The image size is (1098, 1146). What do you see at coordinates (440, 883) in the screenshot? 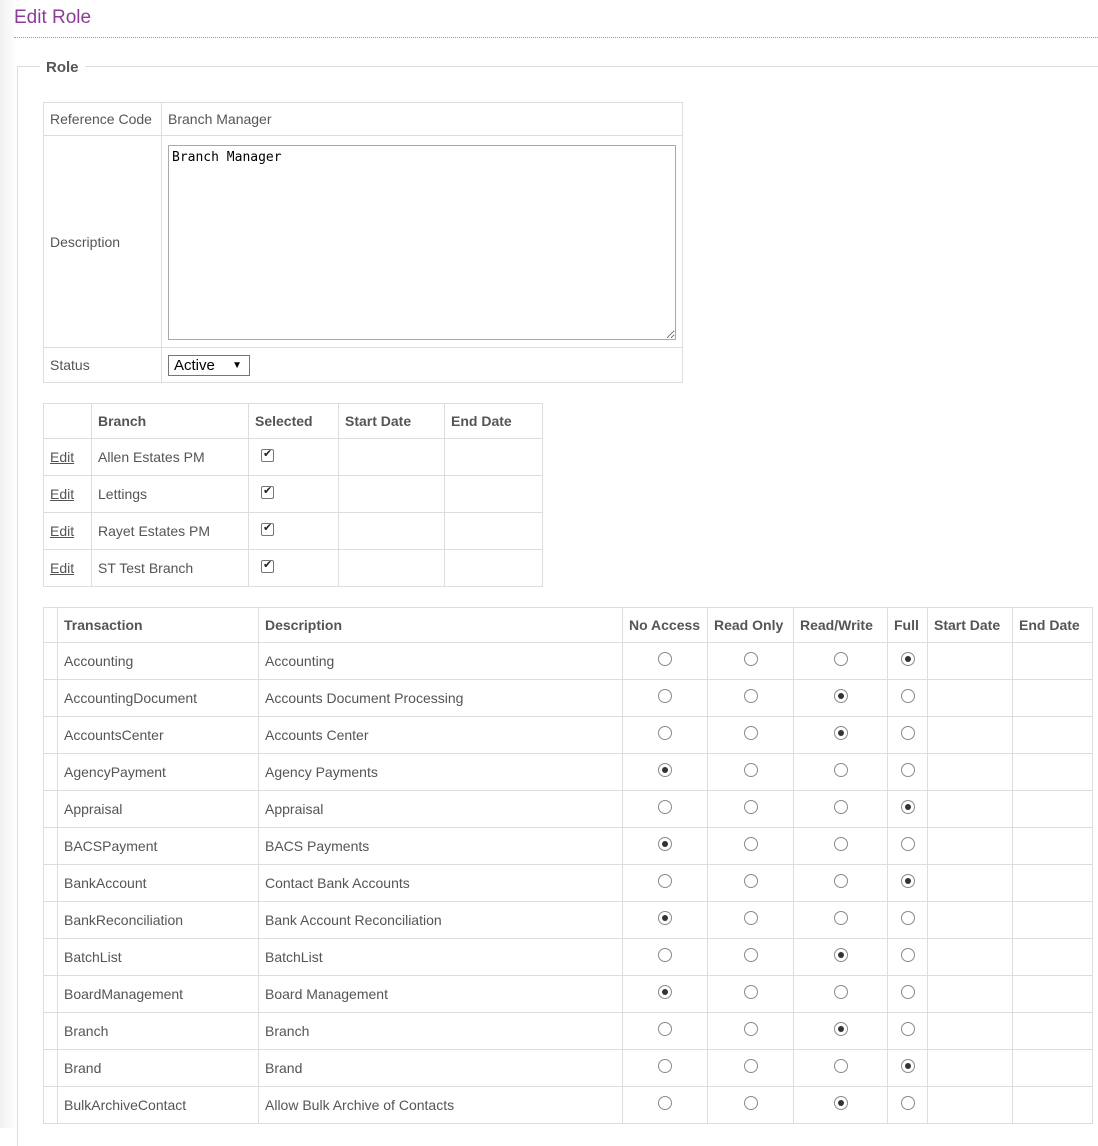
I see `transaction-description: Contact Bank Accounts` at bounding box center [440, 883].